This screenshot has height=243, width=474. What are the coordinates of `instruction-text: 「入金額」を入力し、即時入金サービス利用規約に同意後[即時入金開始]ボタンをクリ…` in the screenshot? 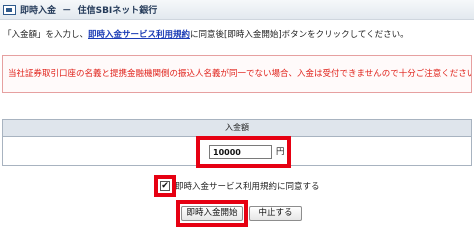 It's located at (206, 35).